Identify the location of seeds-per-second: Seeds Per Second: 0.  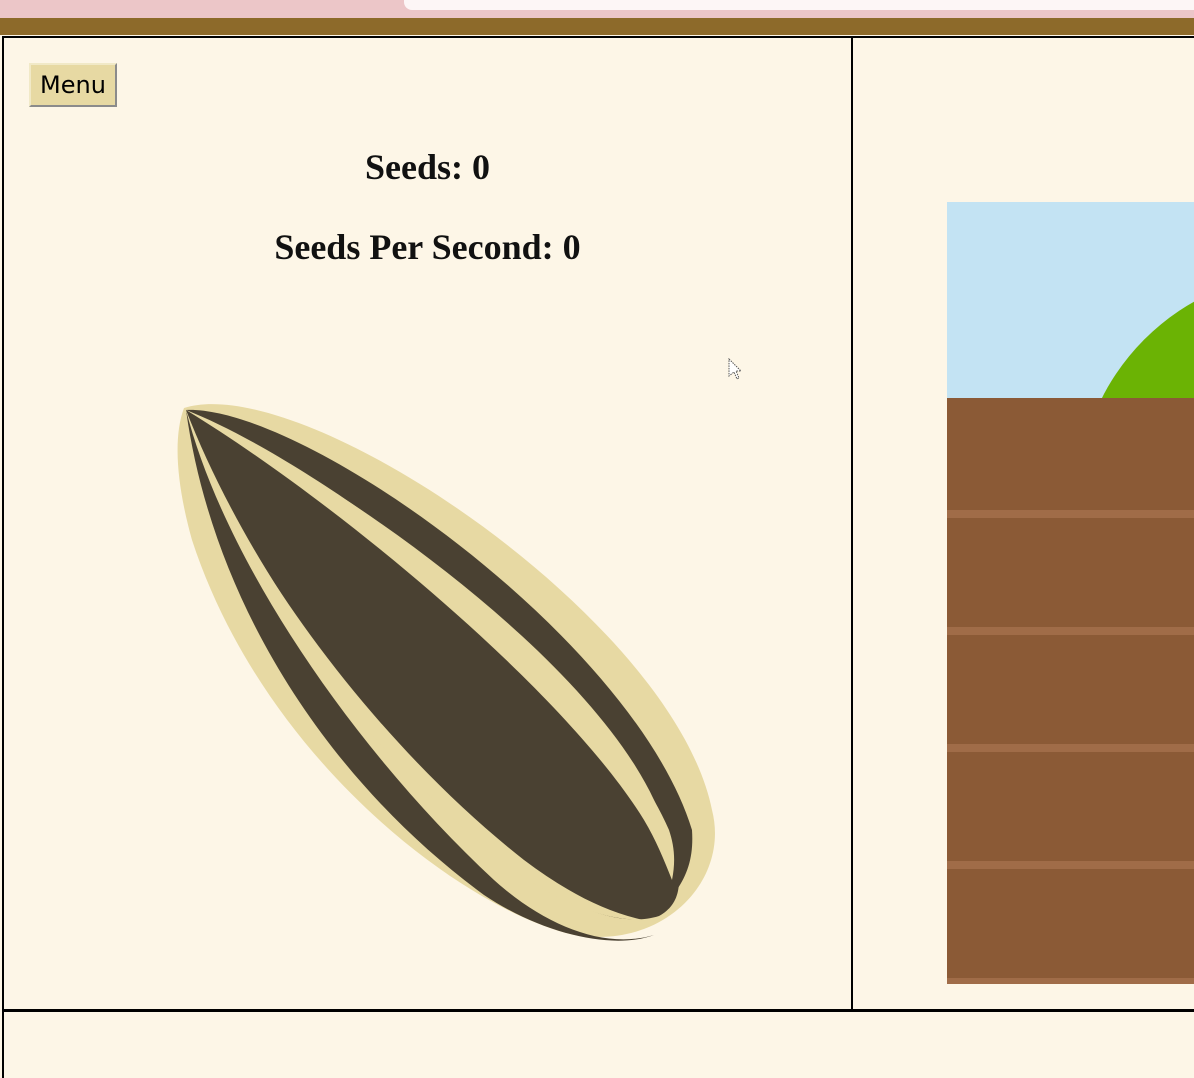
(427, 247).